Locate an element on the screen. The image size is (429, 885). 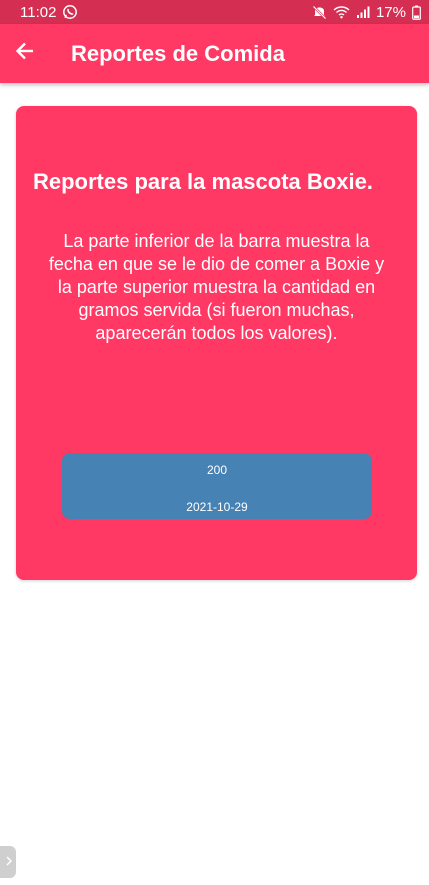
signal-icon is located at coordinates (363, 12).